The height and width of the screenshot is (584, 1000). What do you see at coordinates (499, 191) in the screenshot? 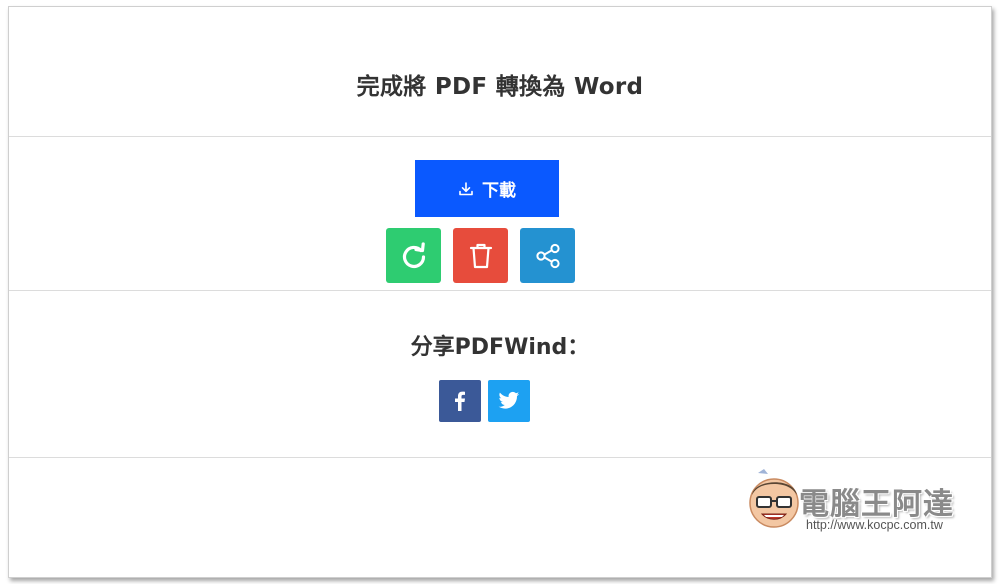
I see `download-label: 下載` at bounding box center [499, 191].